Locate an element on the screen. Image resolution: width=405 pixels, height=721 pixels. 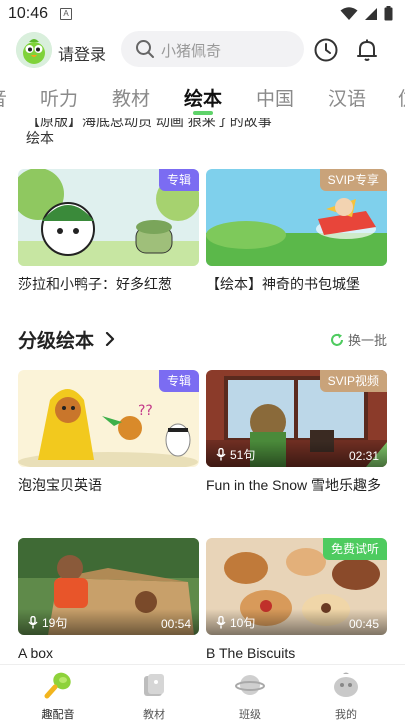
video-meta: 19句 00:54 is located at coordinates (108, 622).